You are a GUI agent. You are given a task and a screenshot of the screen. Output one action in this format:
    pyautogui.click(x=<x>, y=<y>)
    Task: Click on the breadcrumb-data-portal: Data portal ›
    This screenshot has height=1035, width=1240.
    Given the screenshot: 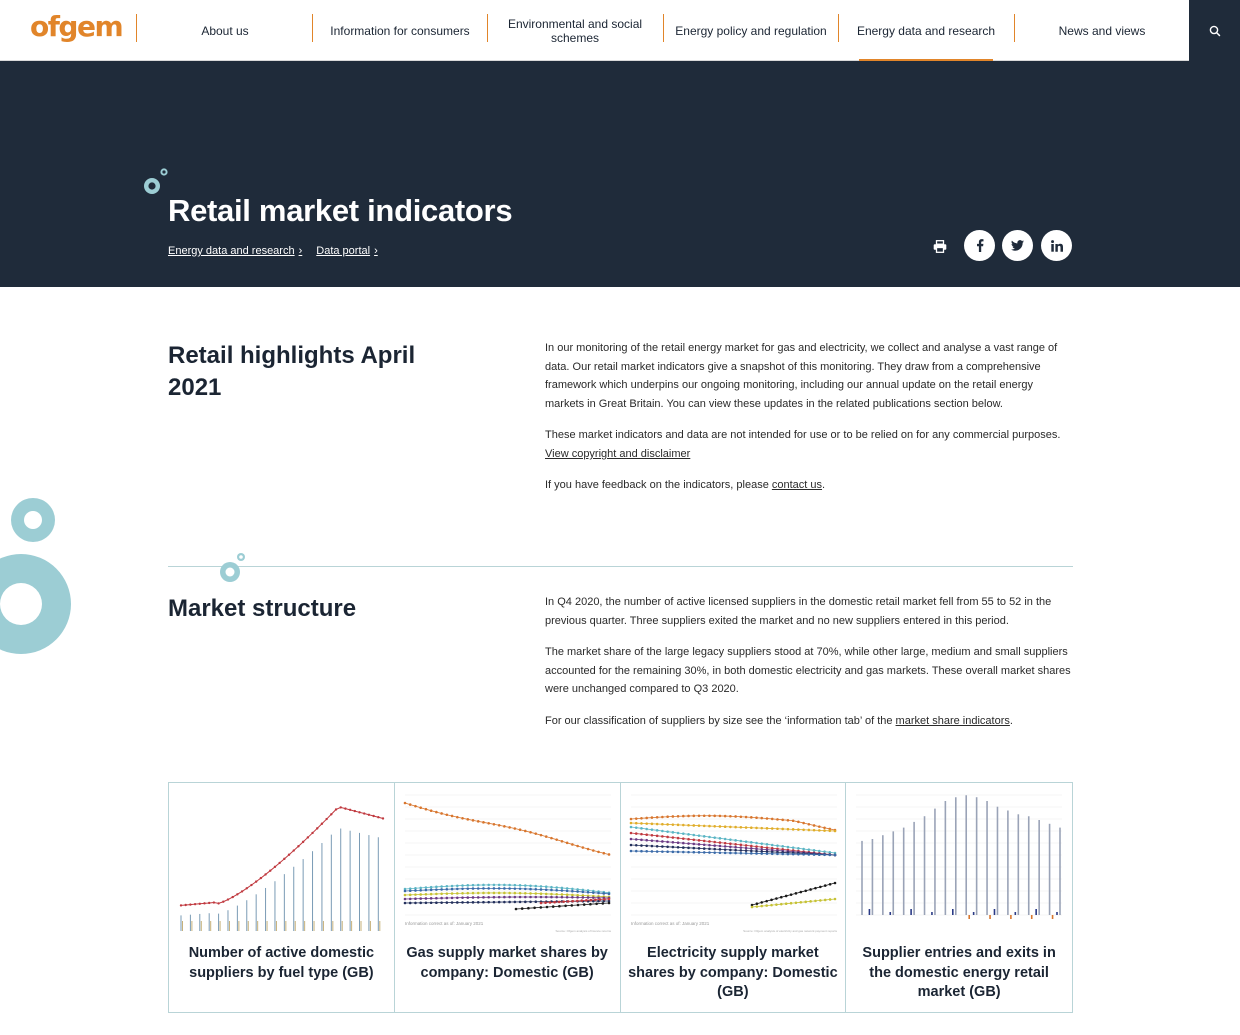 What is the action you would take?
    pyautogui.click(x=346, y=251)
    